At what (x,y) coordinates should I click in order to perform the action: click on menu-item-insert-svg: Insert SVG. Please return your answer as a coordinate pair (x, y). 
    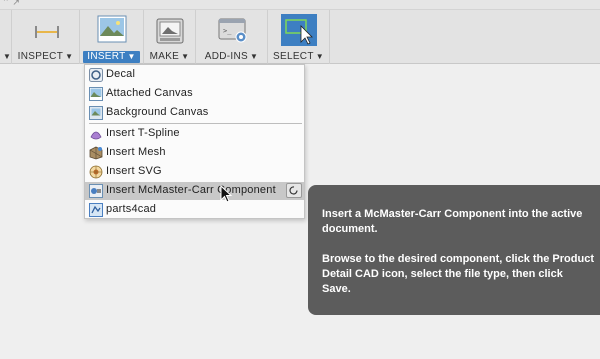
    Looking at the image, I should click on (194, 172).